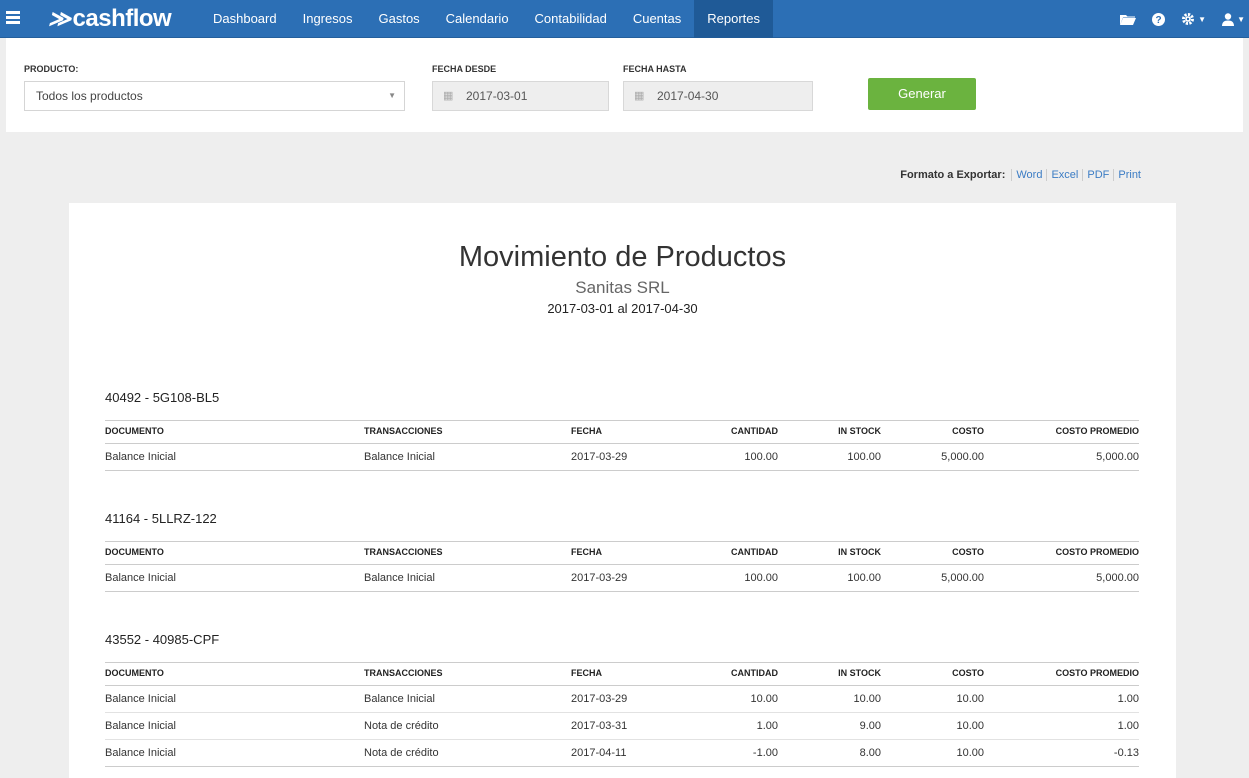 The image size is (1249, 778). I want to click on nav-calendario: Calendario, so click(477, 19).